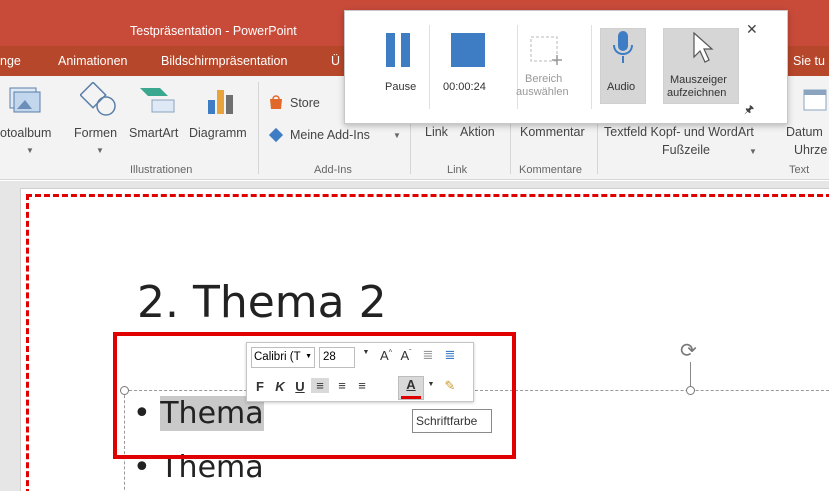 This screenshot has height=491, width=829. I want to click on pause-icon, so click(398, 50).